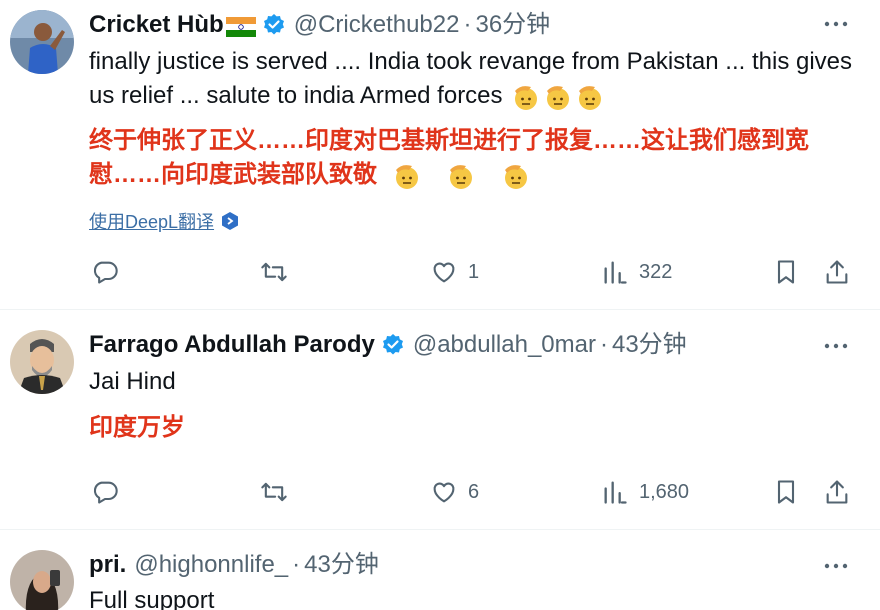 This screenshot has width=880, height=610. I want to click on display-name: Cricket Hùb, so click(156, 25).